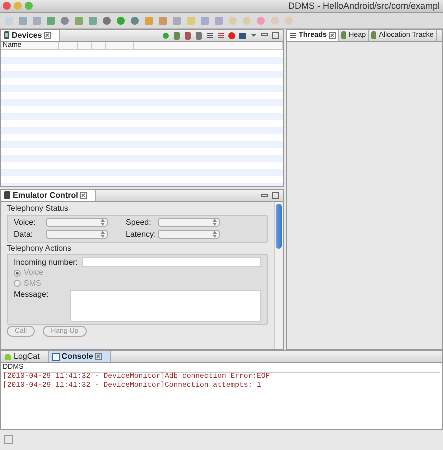 This screenshot has height=450, width=443. I want to click on section-title: Telephony Status, so click(38, 209).